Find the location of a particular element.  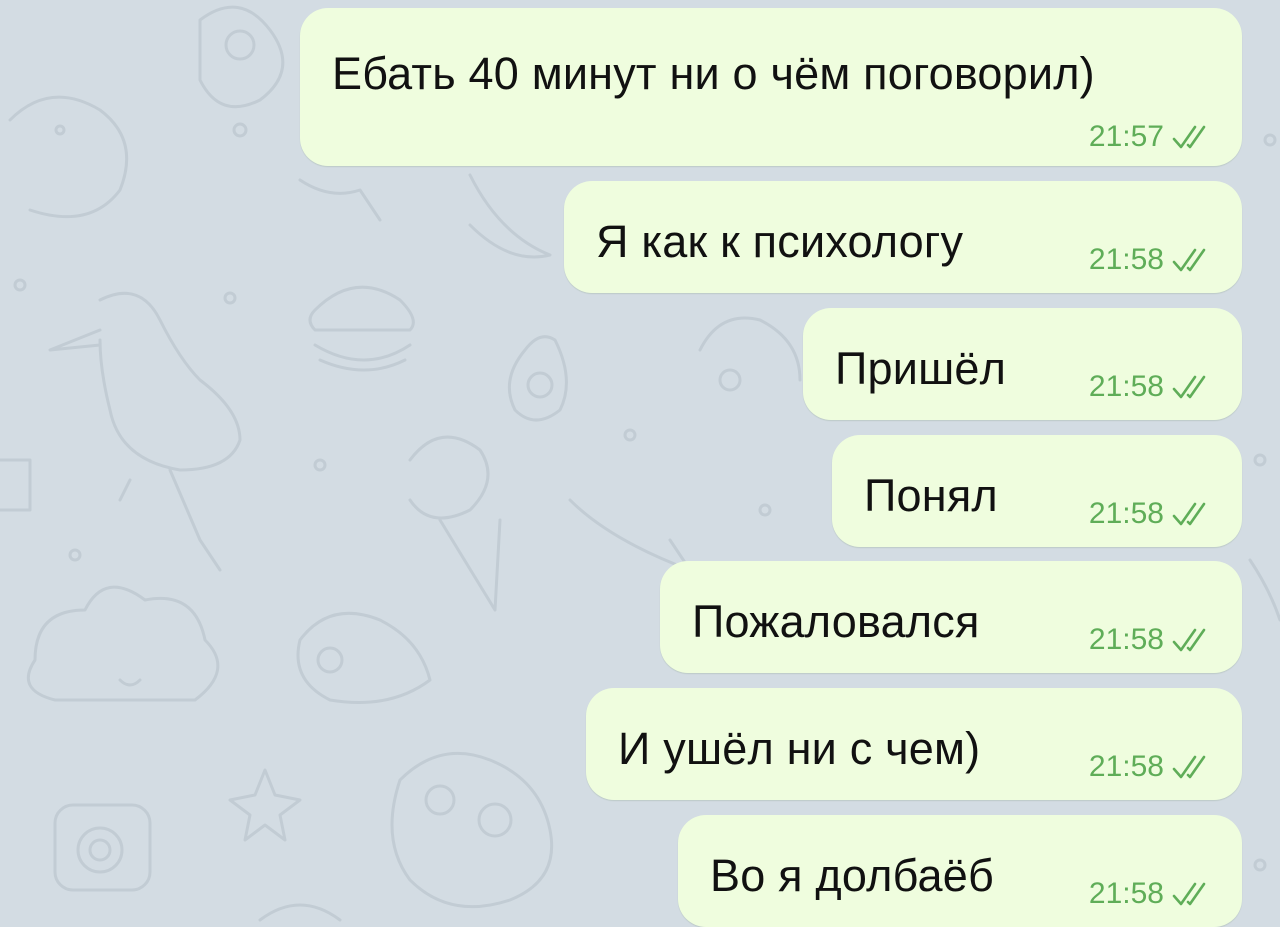

outgoing-message-bubble: Я как к психологу 21:58 is located at coordinates (903, 237).